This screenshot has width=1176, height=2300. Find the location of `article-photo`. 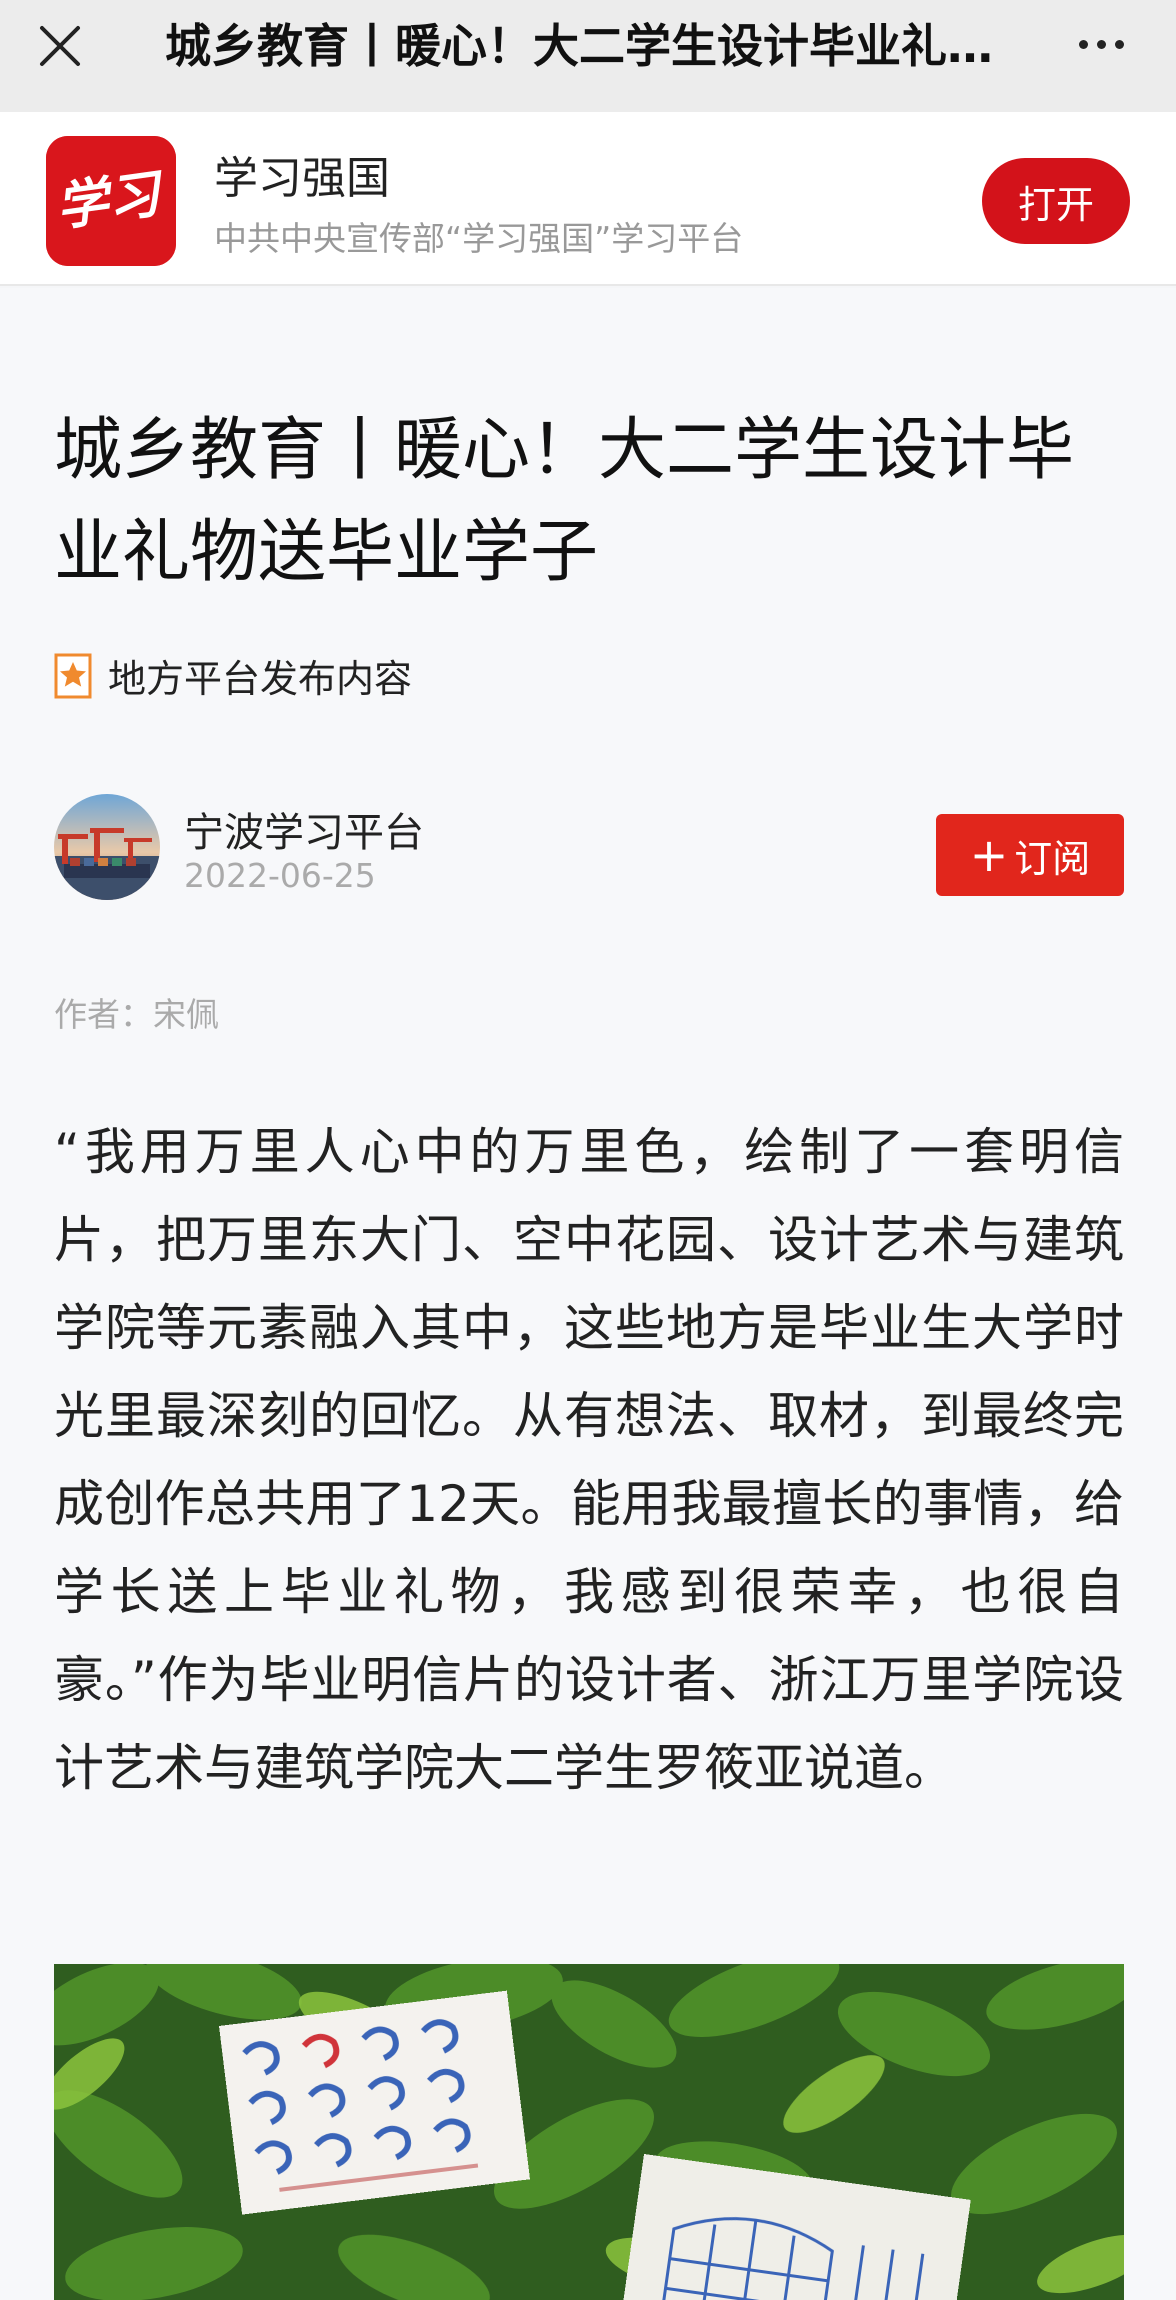

article-photo is located at coordinates (589, 2132).